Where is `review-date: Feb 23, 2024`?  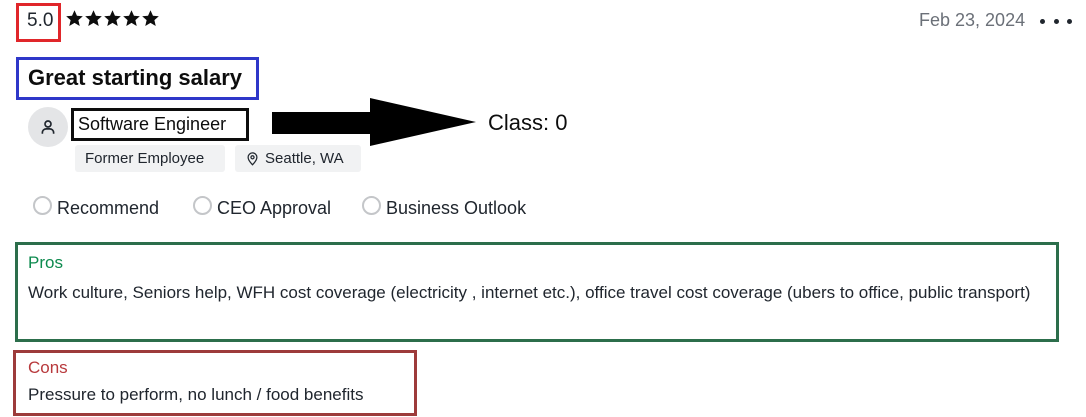
review-date: Feb 23, 2024 is located at coordinates (972, 20).